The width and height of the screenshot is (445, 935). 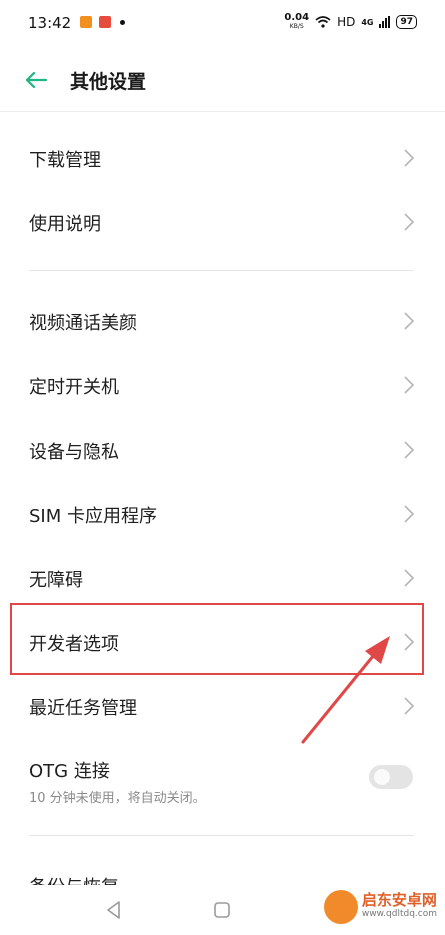 What do you see at coordinates (74, 387) in the screenshot?
I see `settings-item-label: 定时开关机` at bounding box center [74, 387].